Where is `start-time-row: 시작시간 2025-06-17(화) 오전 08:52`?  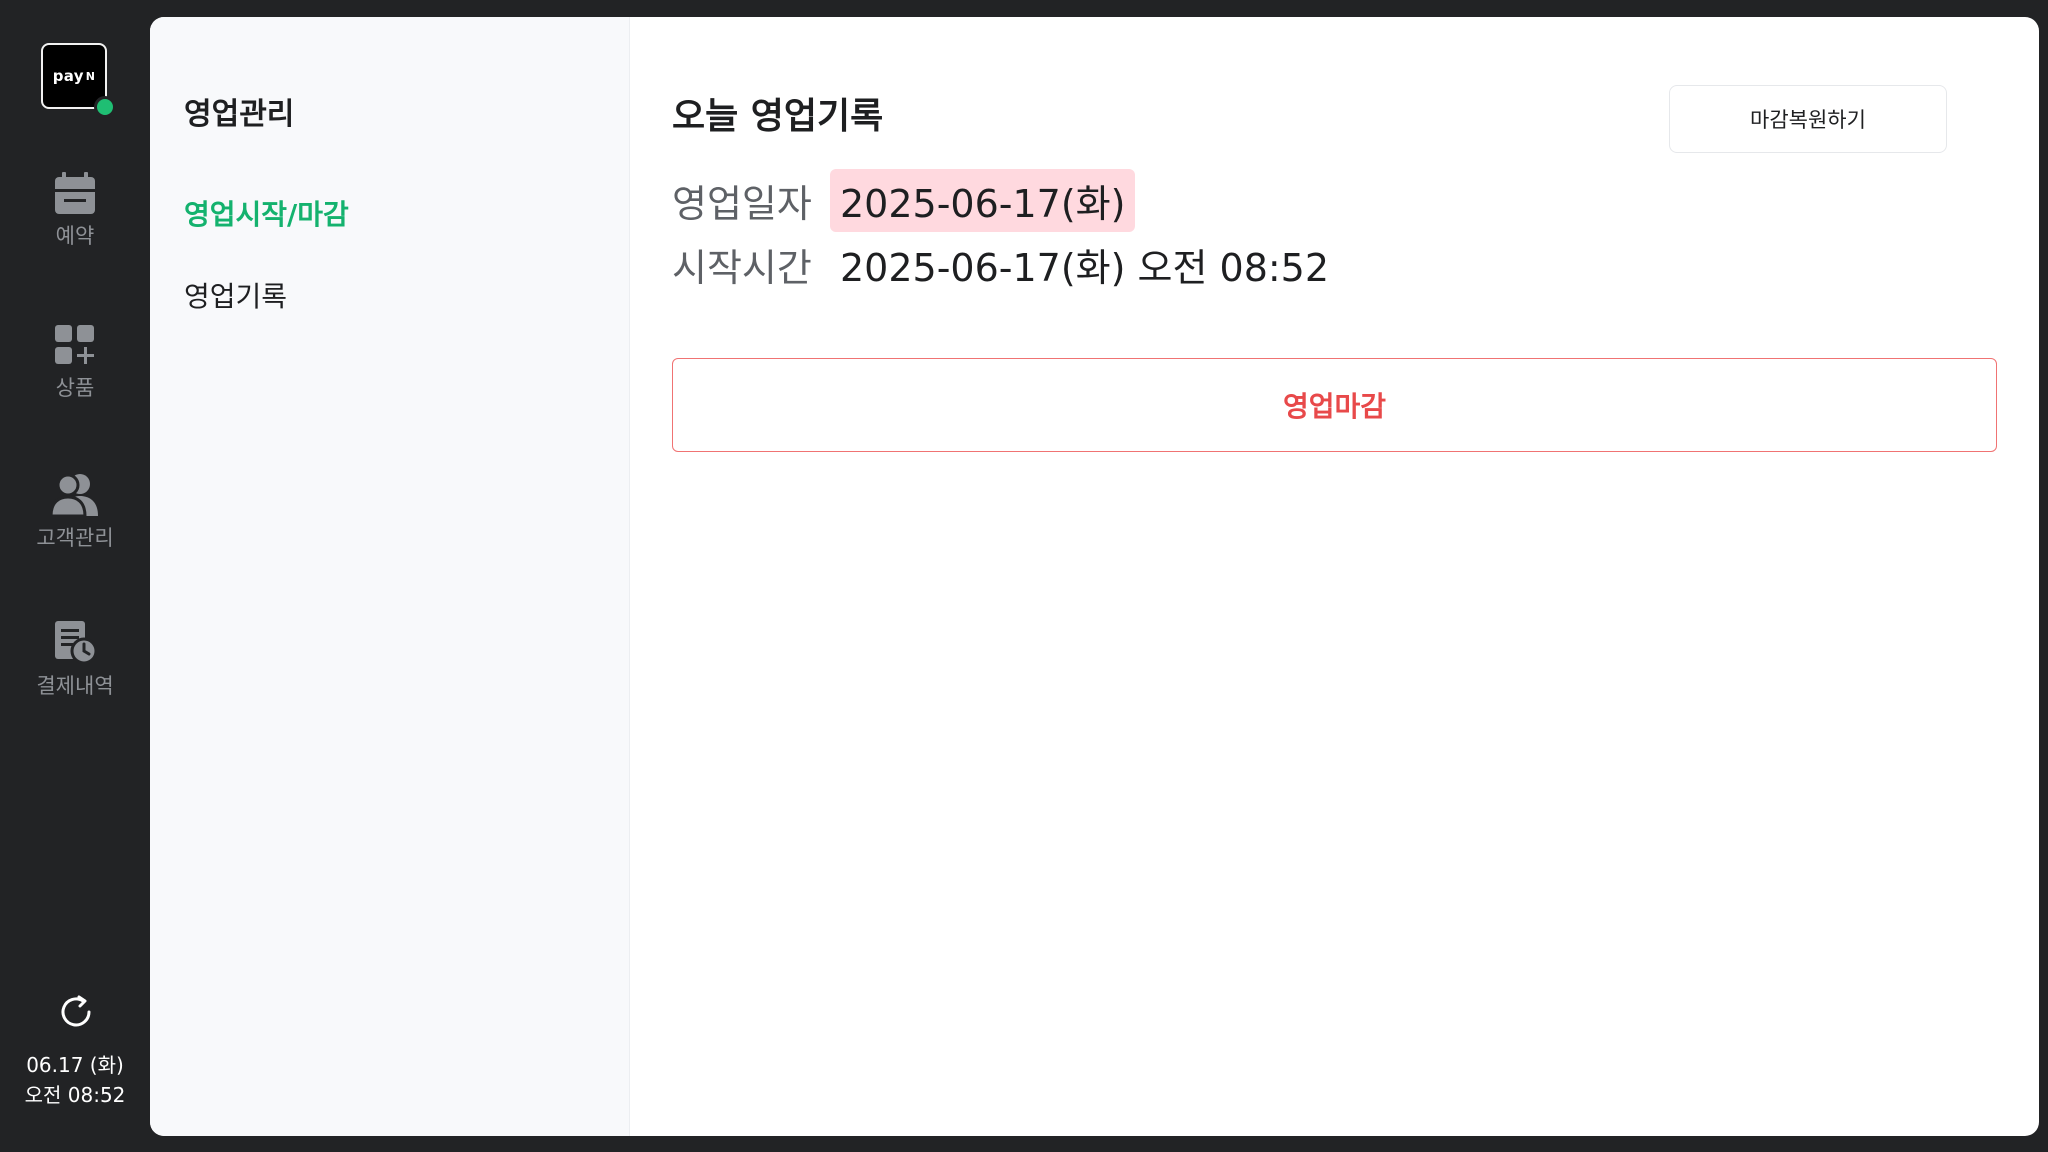 start-time-row: 시작시간 2025-06-17(화) 오전 08:52 is located at coordinates (1000, 264).